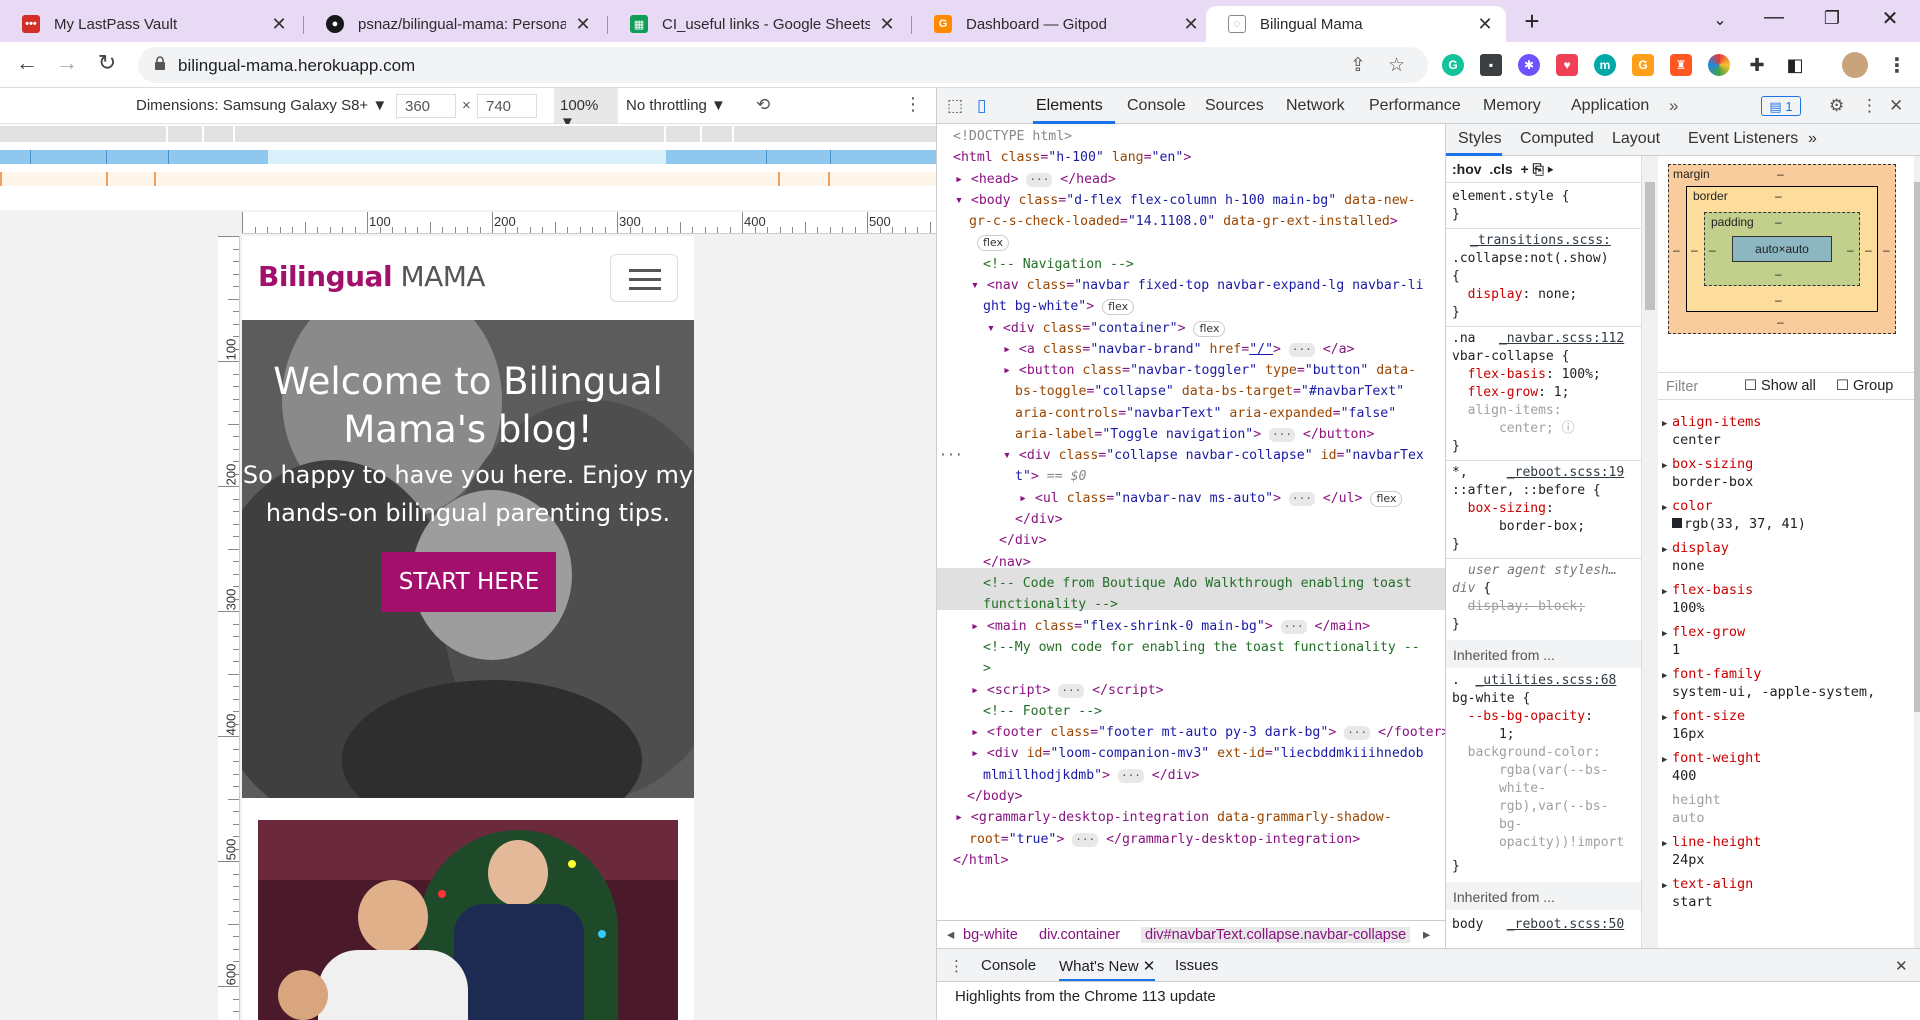  I want to click on loom-icon: m, so click(1605, 65).